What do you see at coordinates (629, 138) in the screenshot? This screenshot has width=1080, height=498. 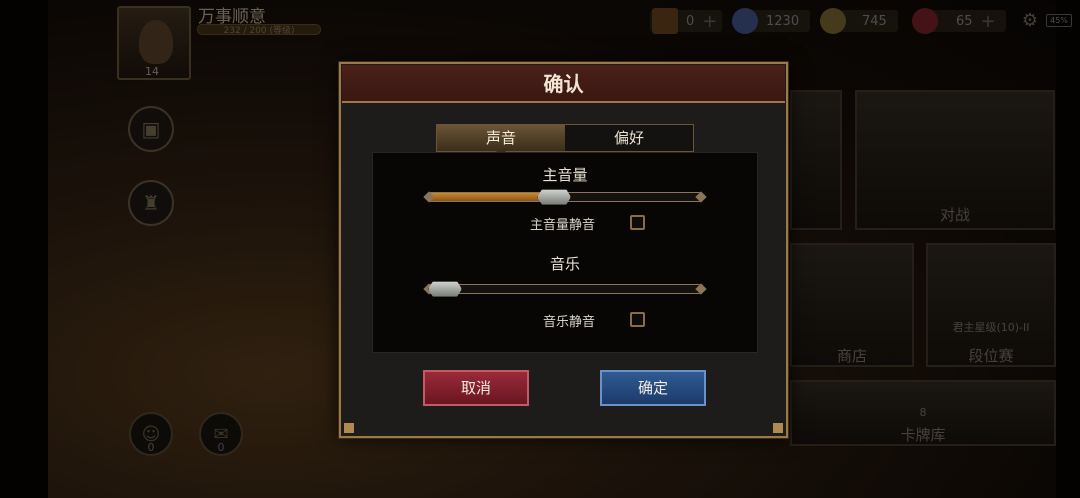 I see `tab-preferences: 偏好` at bounding box center [629, 138].